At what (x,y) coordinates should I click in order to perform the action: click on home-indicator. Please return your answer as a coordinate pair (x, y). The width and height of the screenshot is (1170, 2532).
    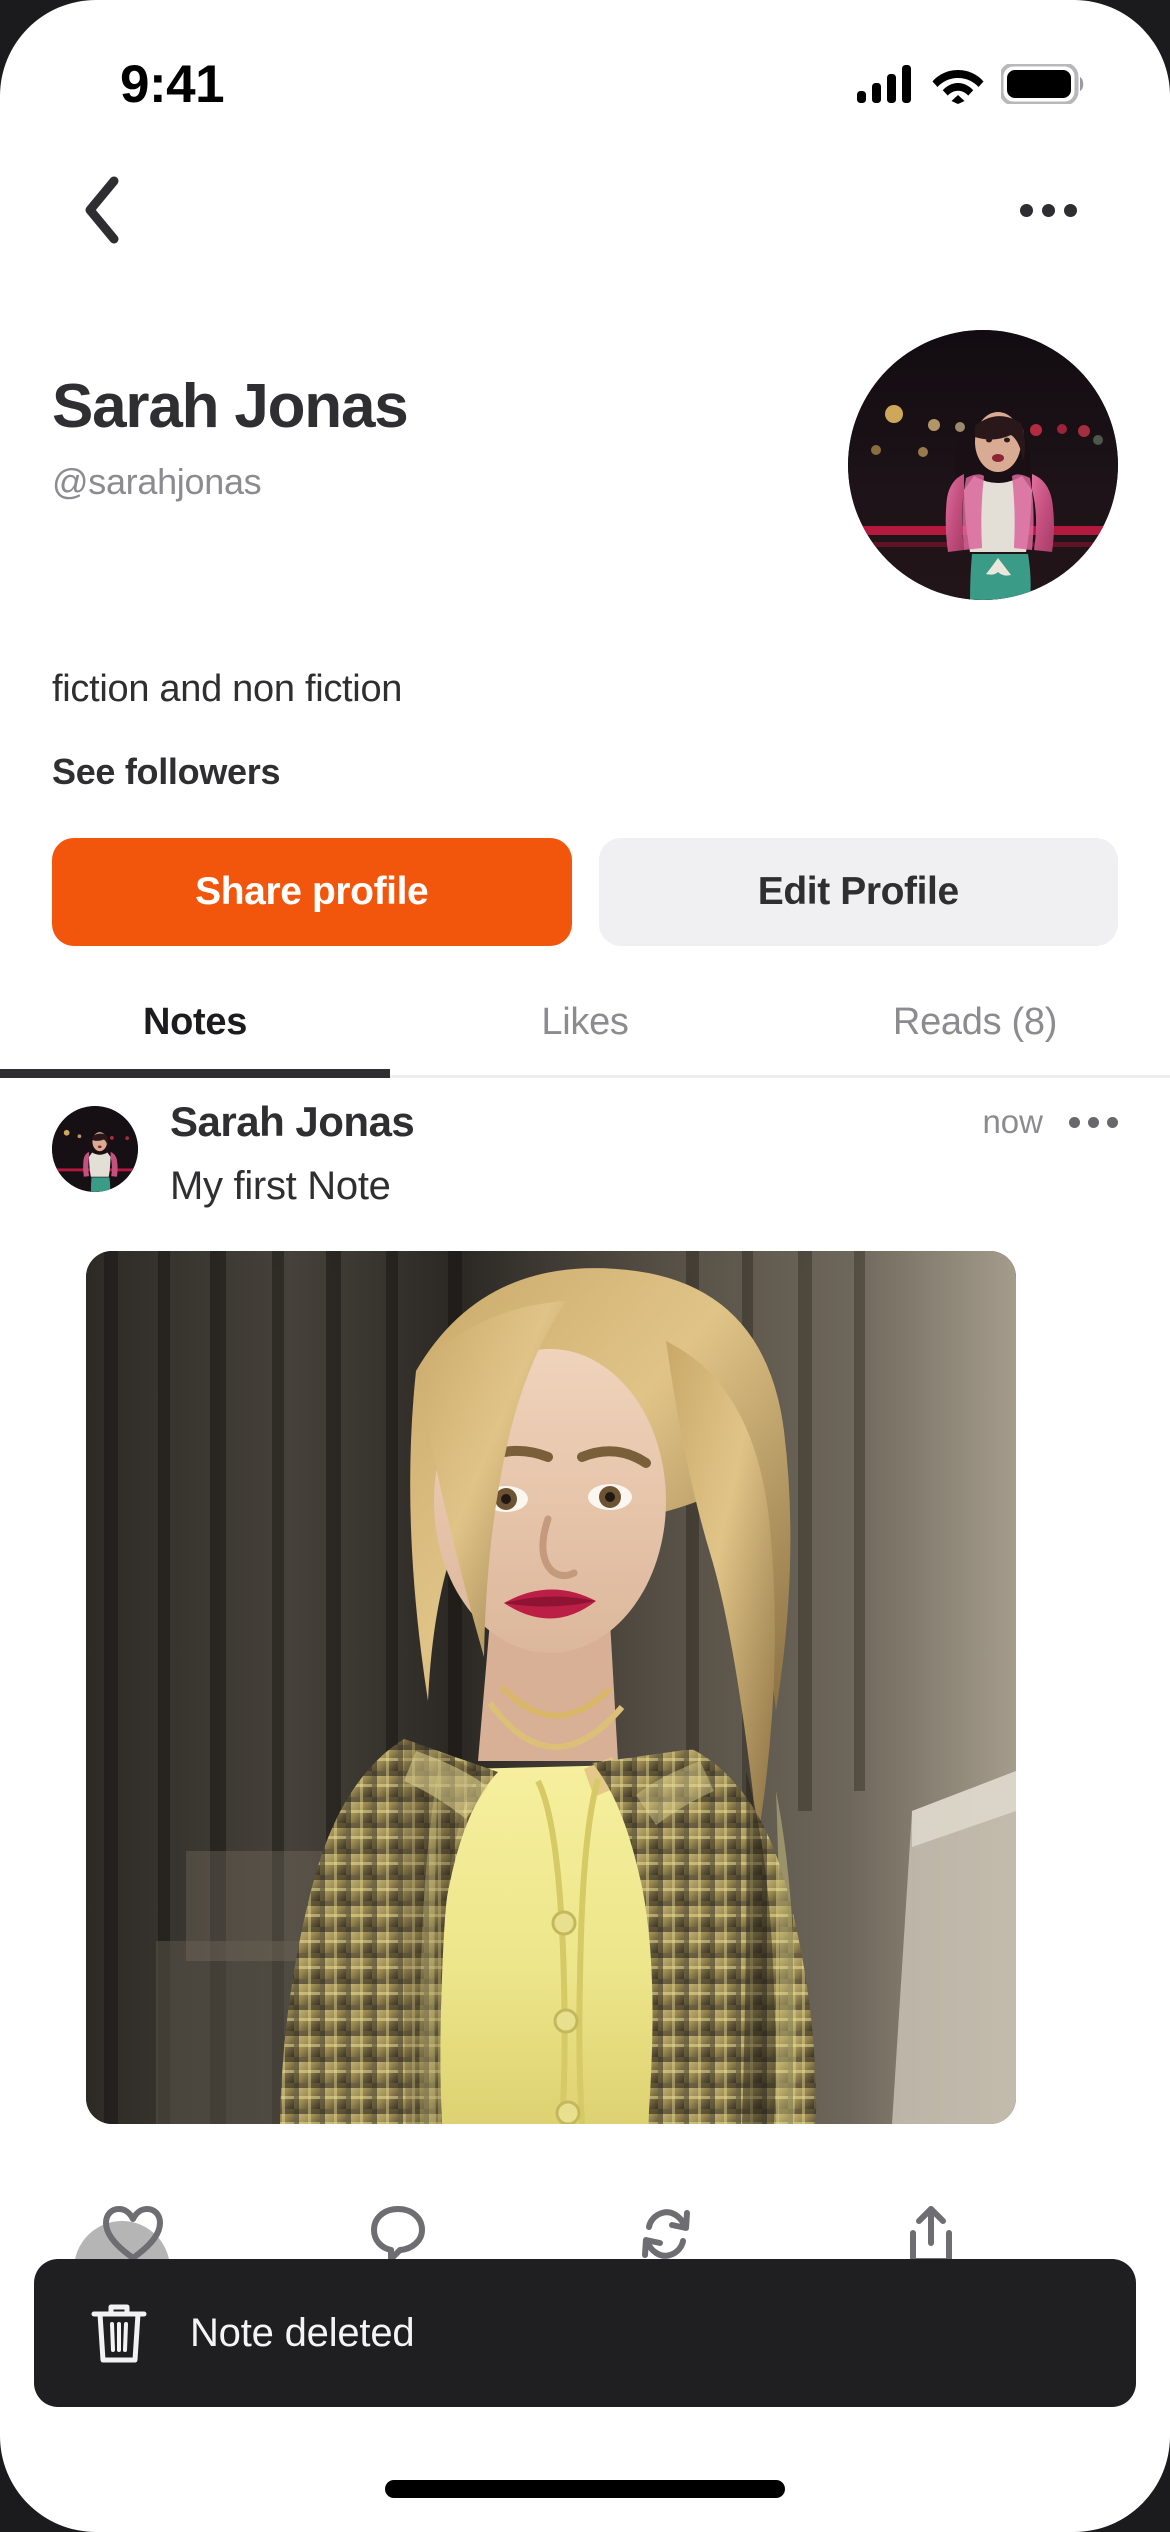
    Looking at the image, I should click on (585, 2489).